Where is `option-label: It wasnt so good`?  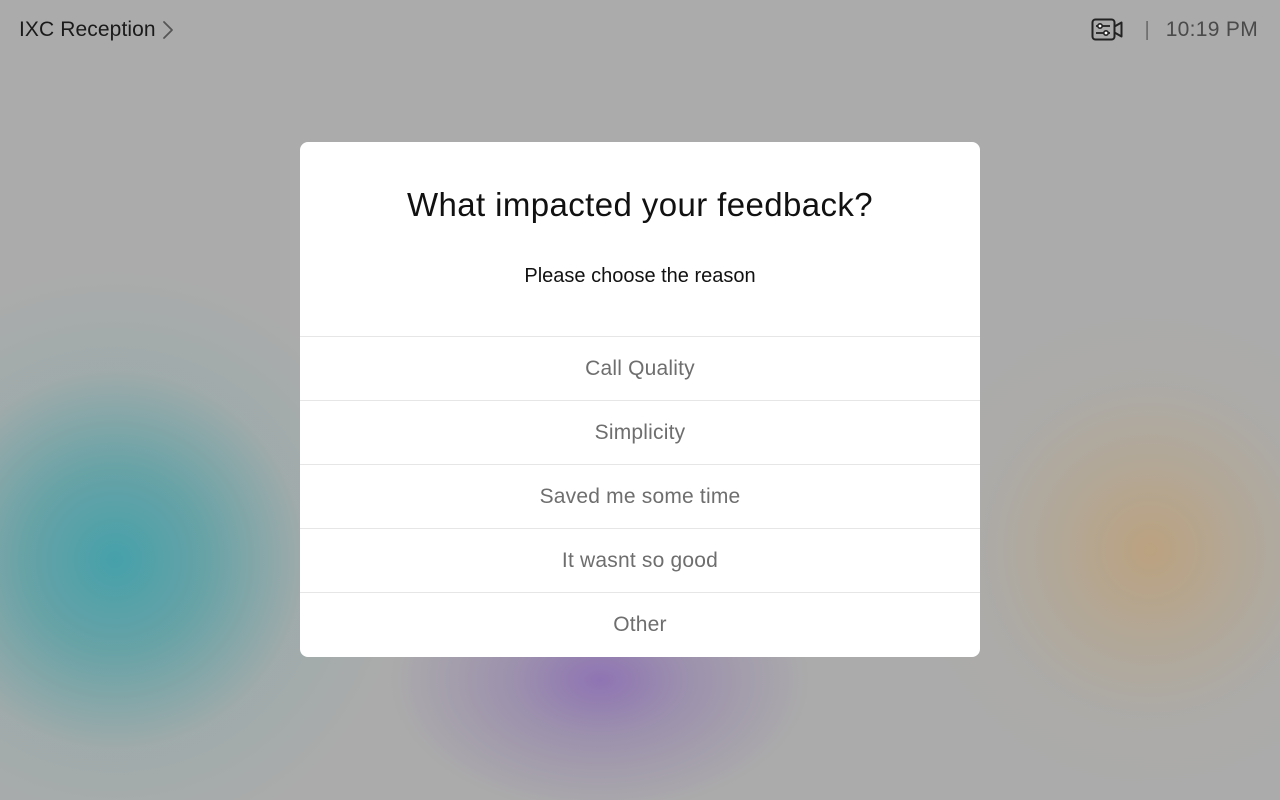
option-label: It wasnt so good is located at coordinates (640, 560).